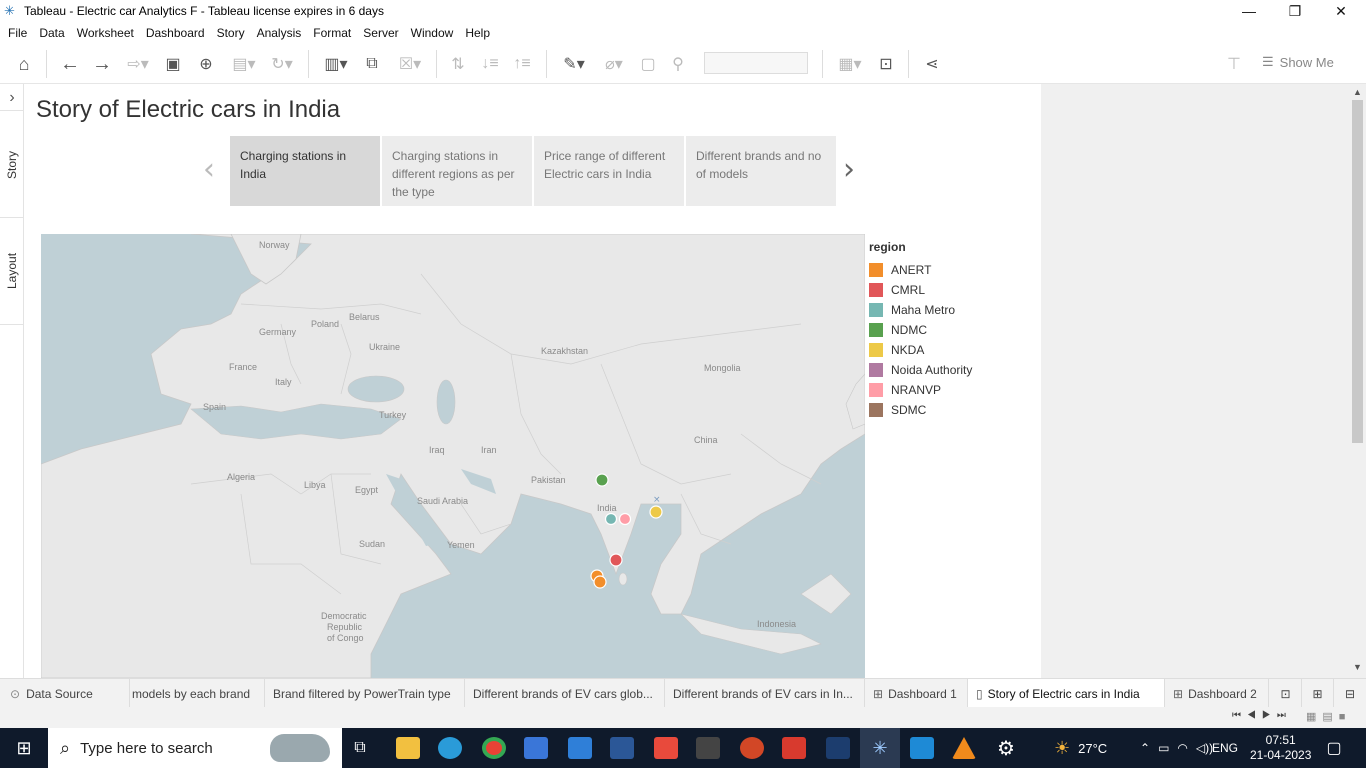  What do you see at coordinates (708, 748) in the screenshot?
I see `terminal-icon` at bounding box center [708, 748].